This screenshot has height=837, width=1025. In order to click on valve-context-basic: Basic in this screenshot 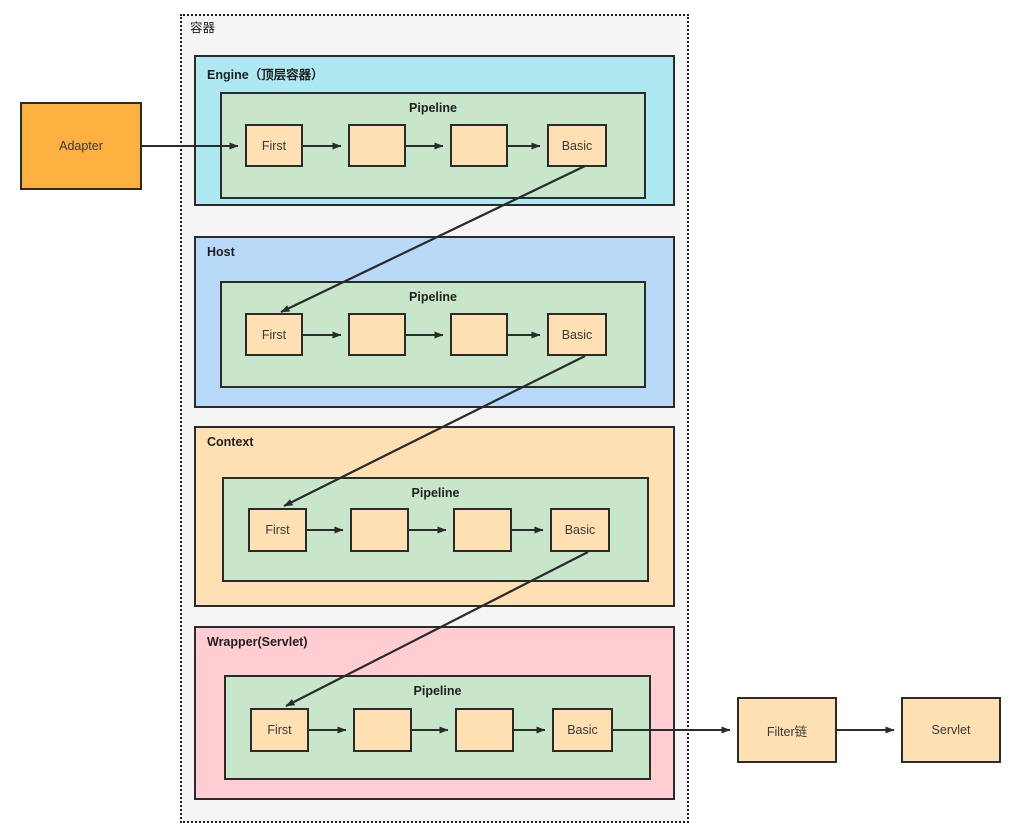, I will do `click(580, 530)`.